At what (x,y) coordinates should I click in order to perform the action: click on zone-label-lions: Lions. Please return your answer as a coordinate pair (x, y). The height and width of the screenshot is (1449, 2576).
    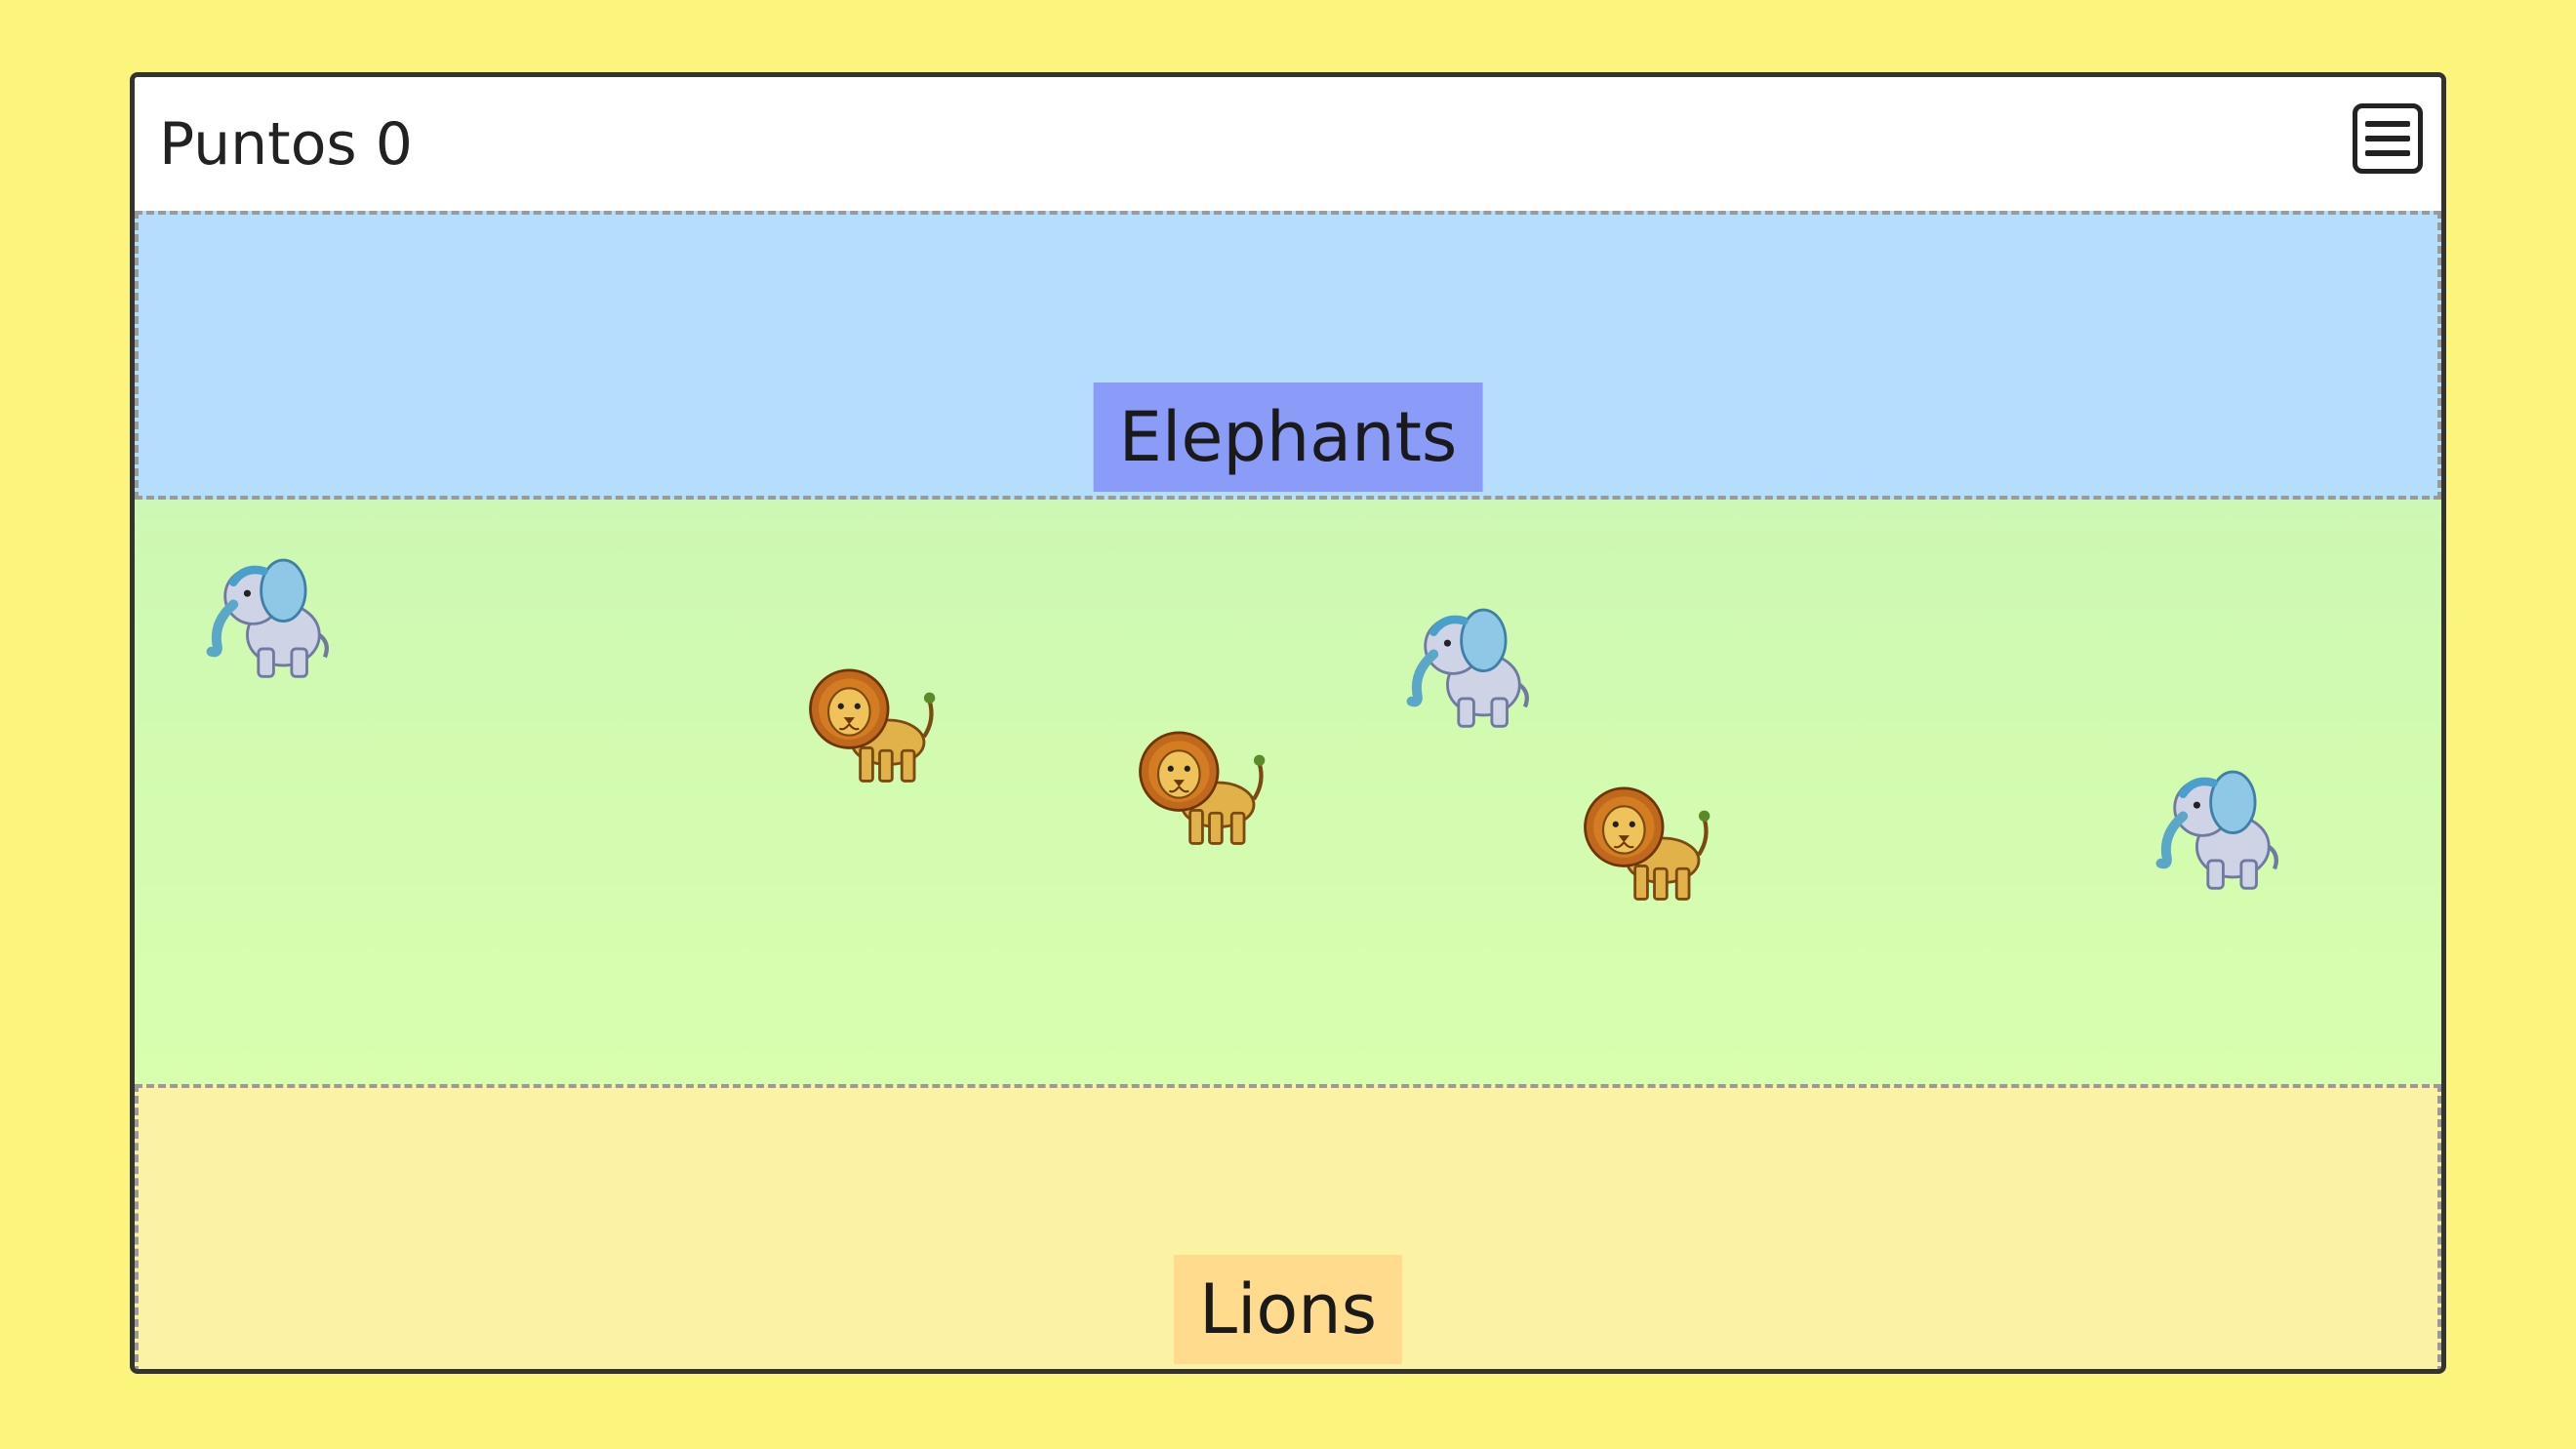
    Looking at the image, I should click on (1288, 1309).